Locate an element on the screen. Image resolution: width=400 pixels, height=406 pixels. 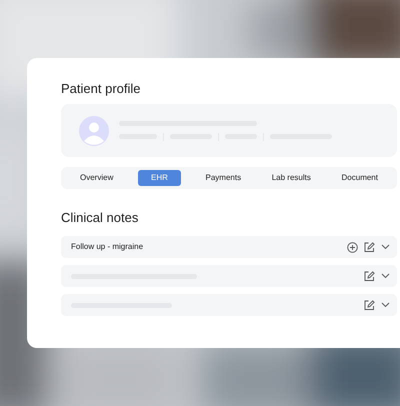
tab: Payments is located at coordinates (224, 178).